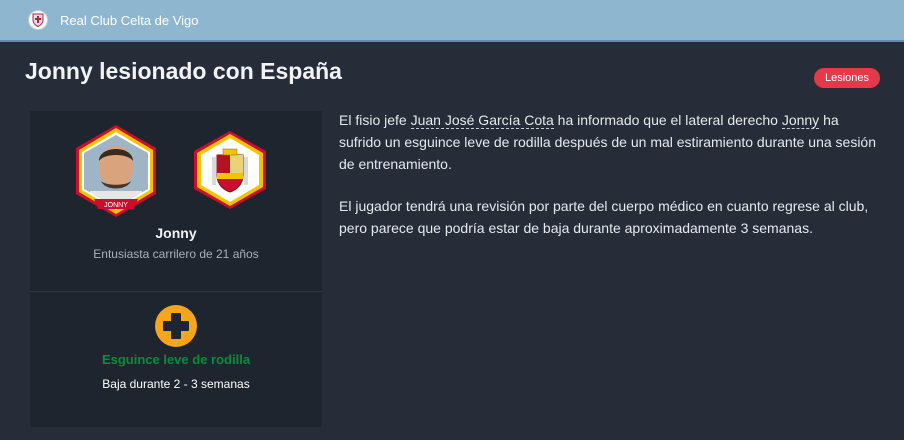 Image resolution: width=904 pixels, height=440 pixels. What do you see at coordinates (176, 384) in the screenshot?
I see `injury-duration: Baja durante 2 - 3 semanas` at bounding box center [176, 384].